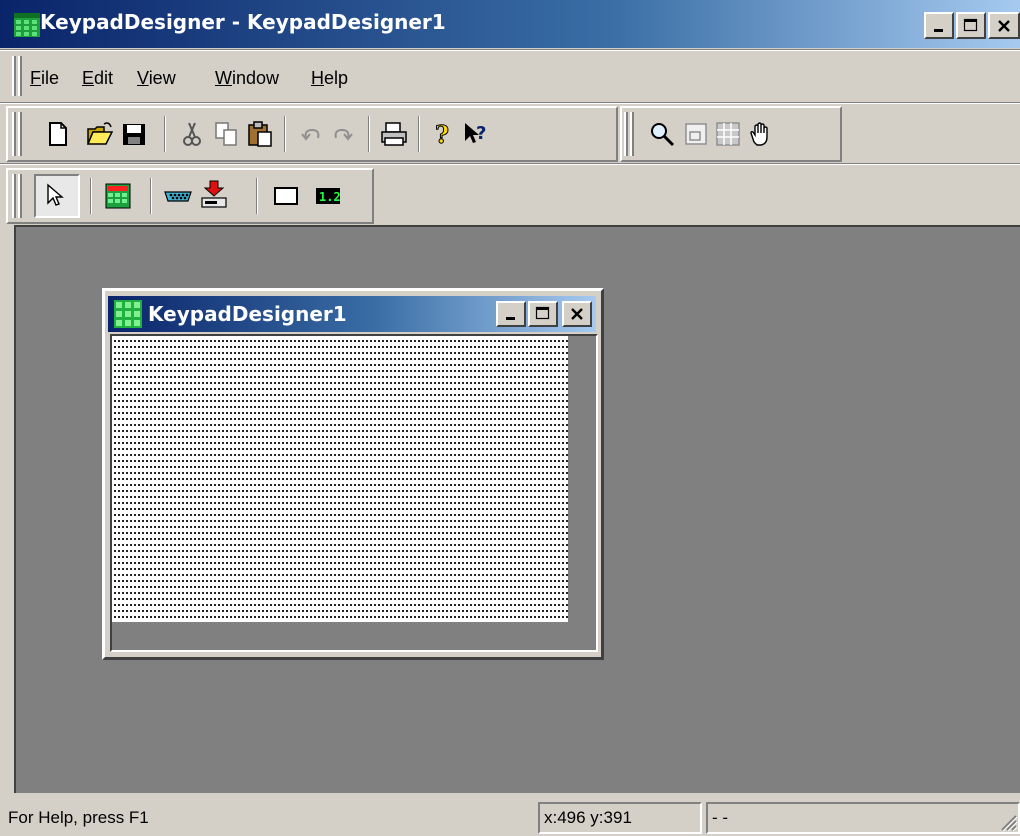 This screenshot has height=836, width=1020. What do you see at coordinates (214, 194) in the screenshot?
I see `download-icon` at bounding box center [214, 194].